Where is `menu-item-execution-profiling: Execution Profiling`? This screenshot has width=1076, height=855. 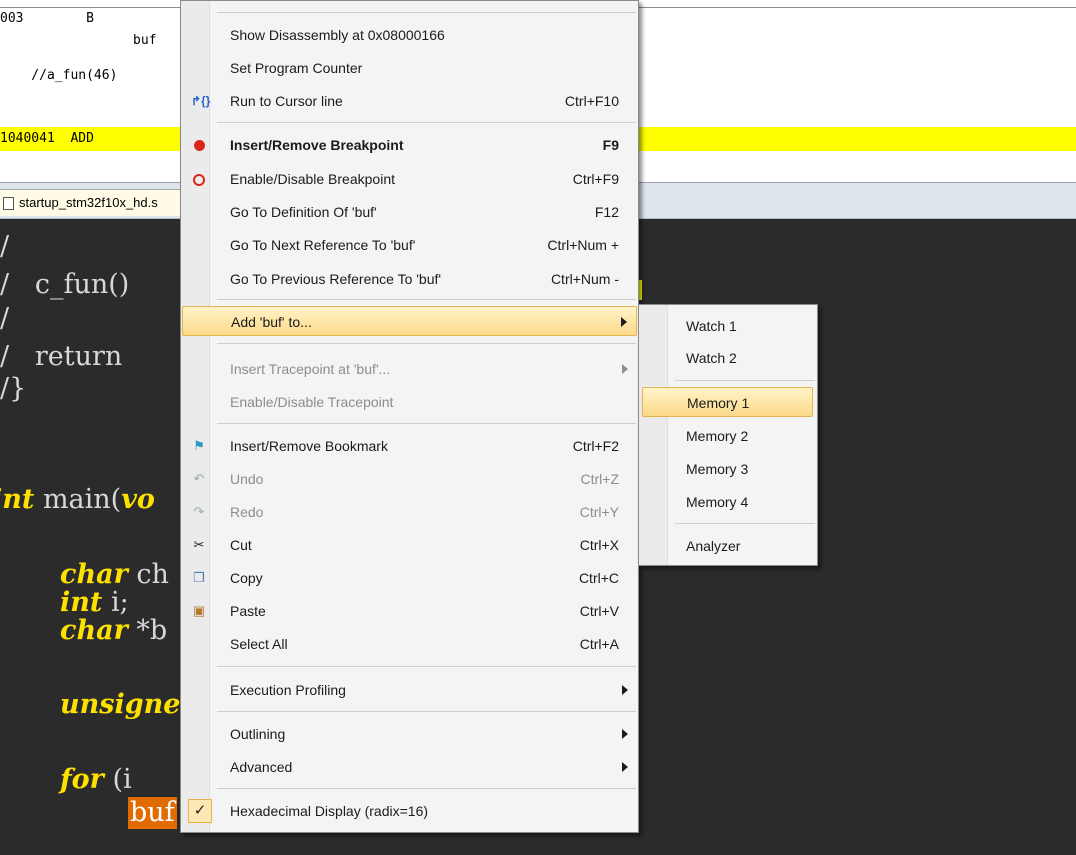 menu-item-execution-profiling: Execution Profiling is located at coordinates (409, 690).